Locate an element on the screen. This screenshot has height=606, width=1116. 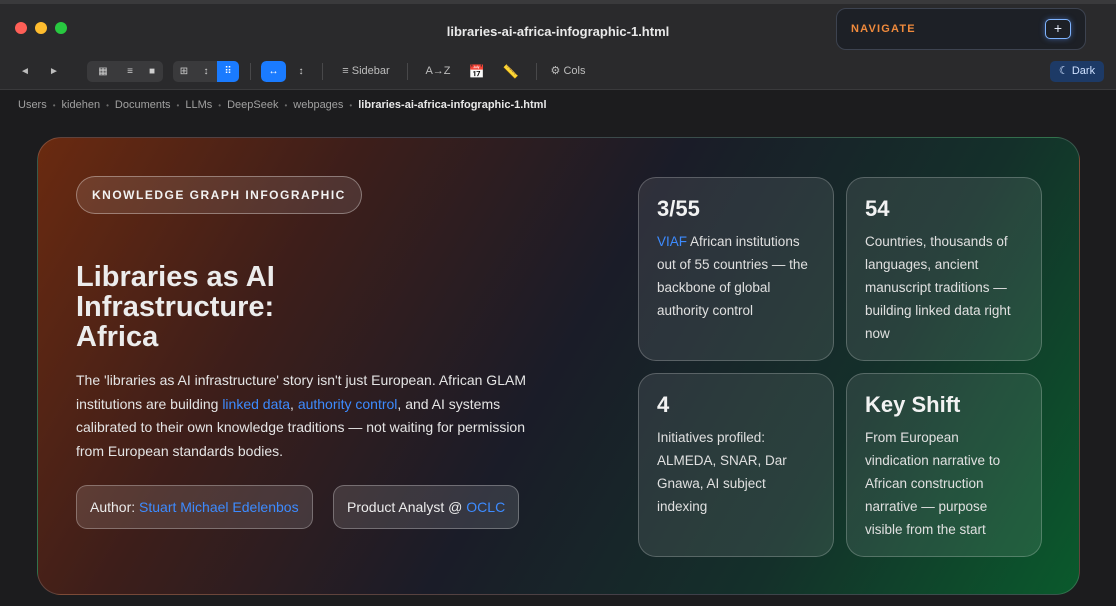
sort-vertical-icon: ↕ is located at coordinates (206, 71).